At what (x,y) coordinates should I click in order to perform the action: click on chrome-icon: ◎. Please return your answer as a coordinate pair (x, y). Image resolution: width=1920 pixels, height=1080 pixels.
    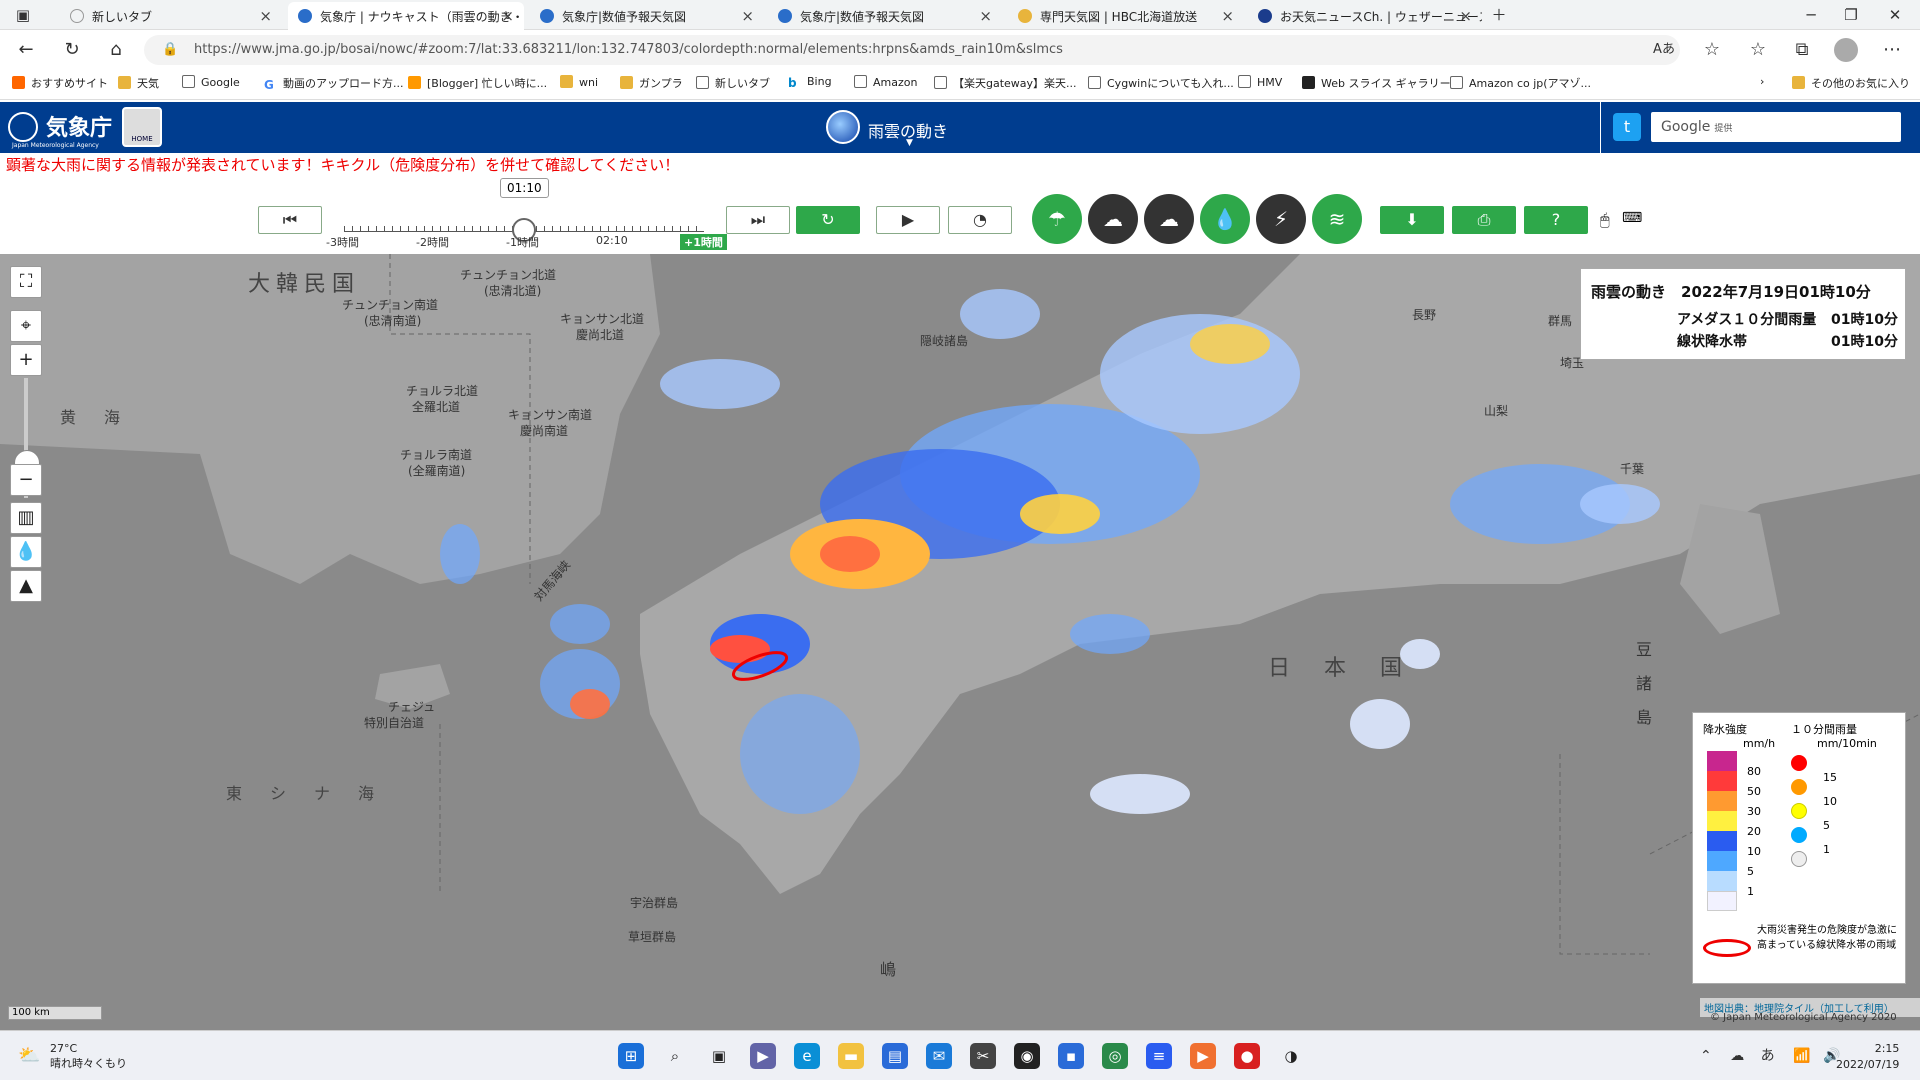
    Looking at the image, I should click on (1115, 1056).